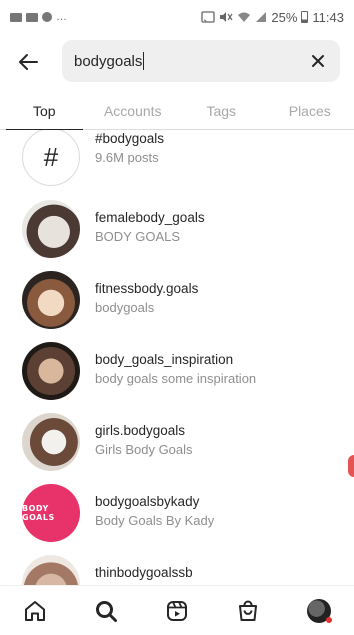 The height and width of the screenshot is (635, 354). What do you see at coordinates (147, 288) in the screenshot?
I see `result-title: fitnessbody.goals` at bounding box center [147, 288].